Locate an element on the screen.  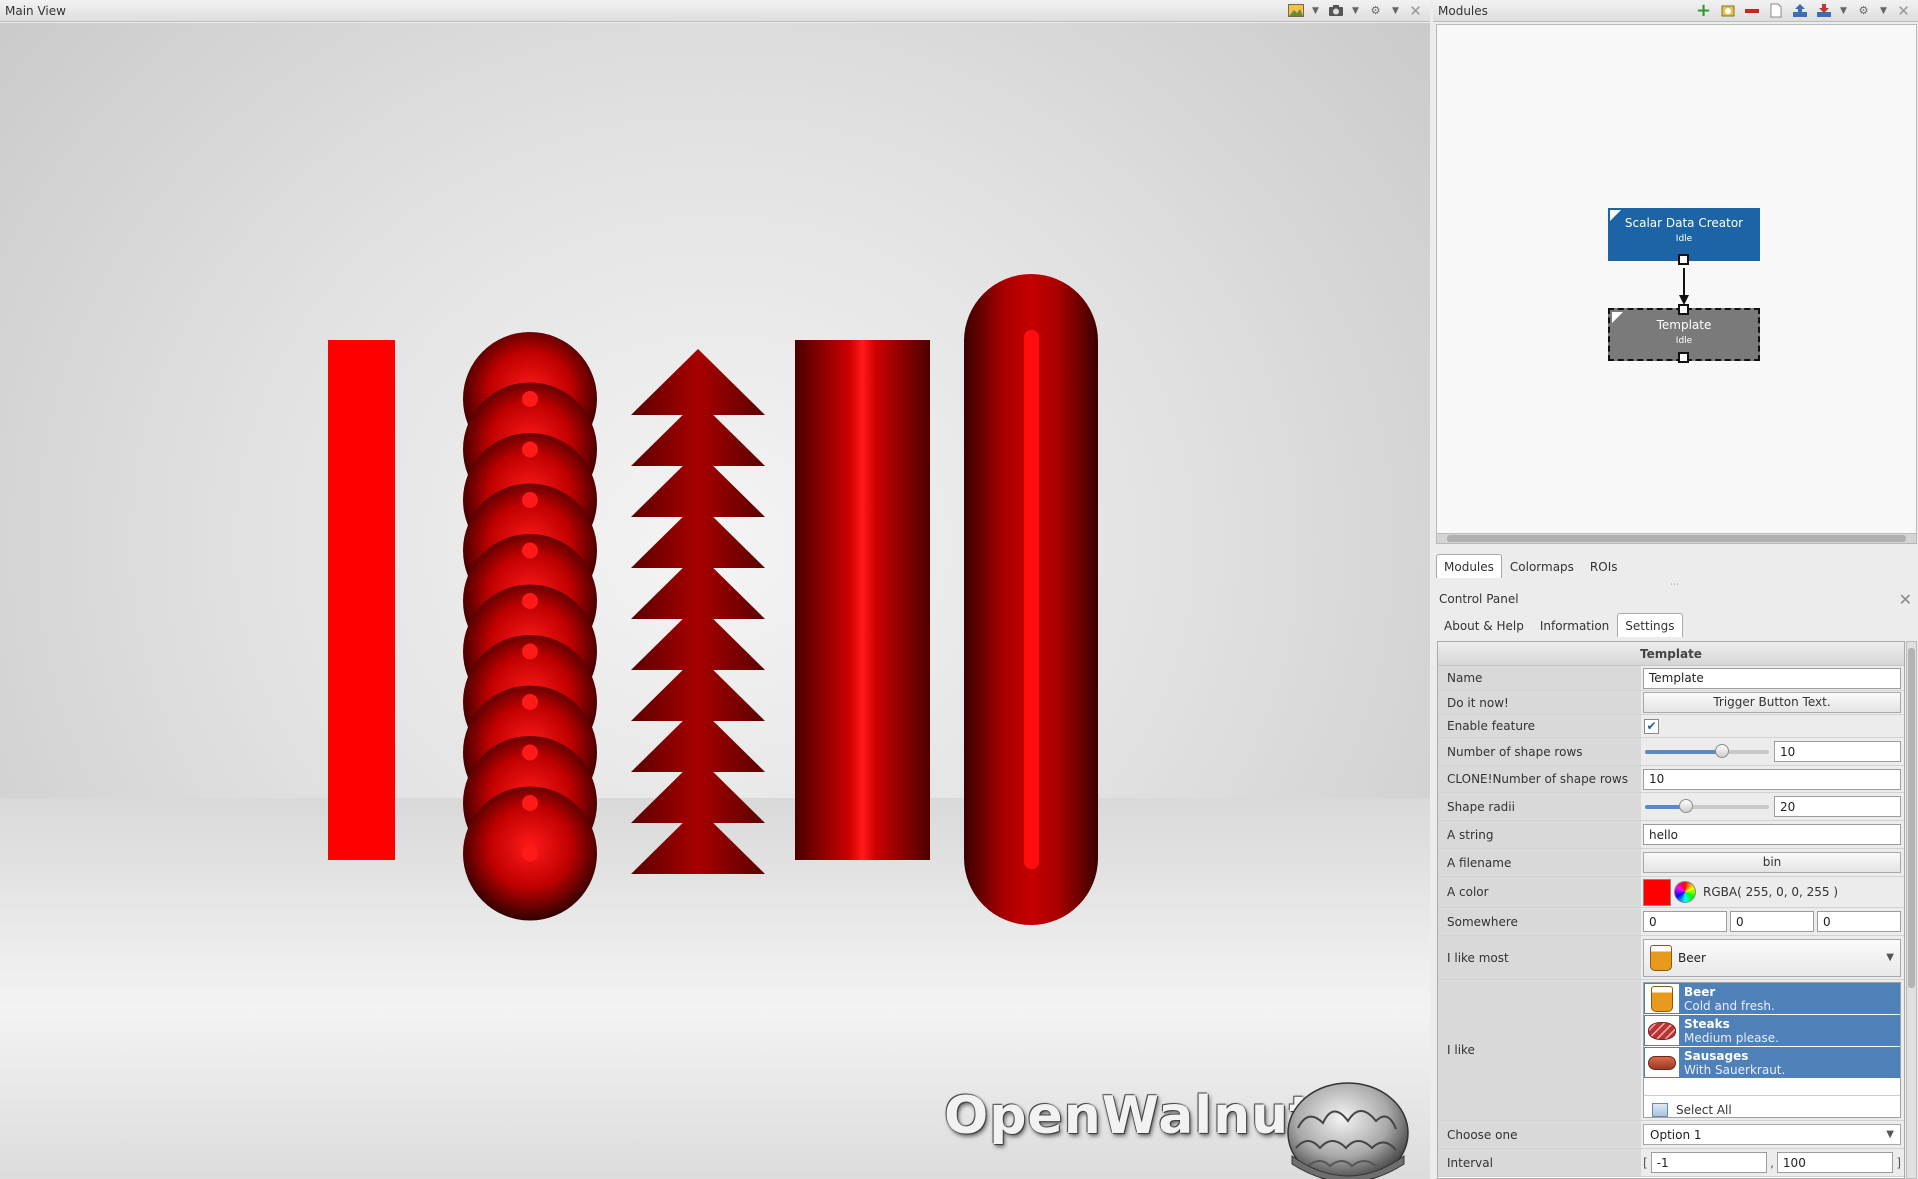
property-row-a-color: A color RGBA( 255, 0, 0, 255 ) is located at coordinates (1671, 892).